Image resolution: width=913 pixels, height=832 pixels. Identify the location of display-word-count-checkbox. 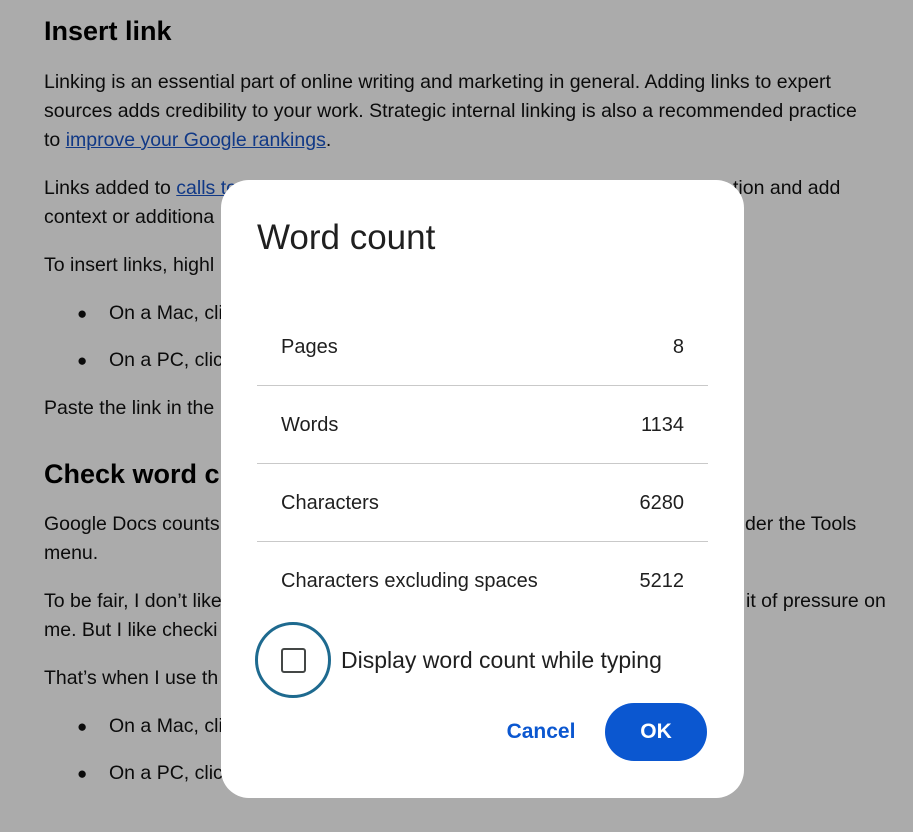
(293, 660).